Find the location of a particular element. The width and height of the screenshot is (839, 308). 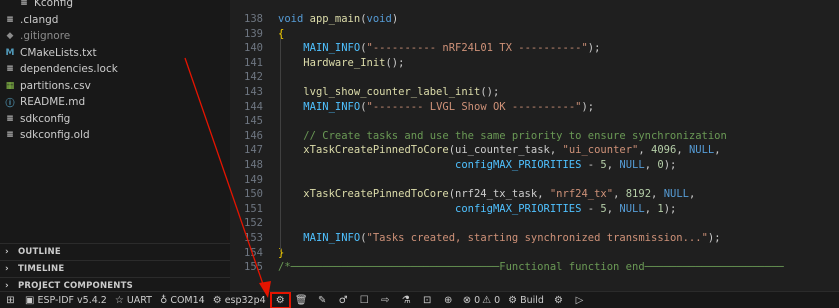

flame-icon: ♂ is located at coordinates (343, 300).